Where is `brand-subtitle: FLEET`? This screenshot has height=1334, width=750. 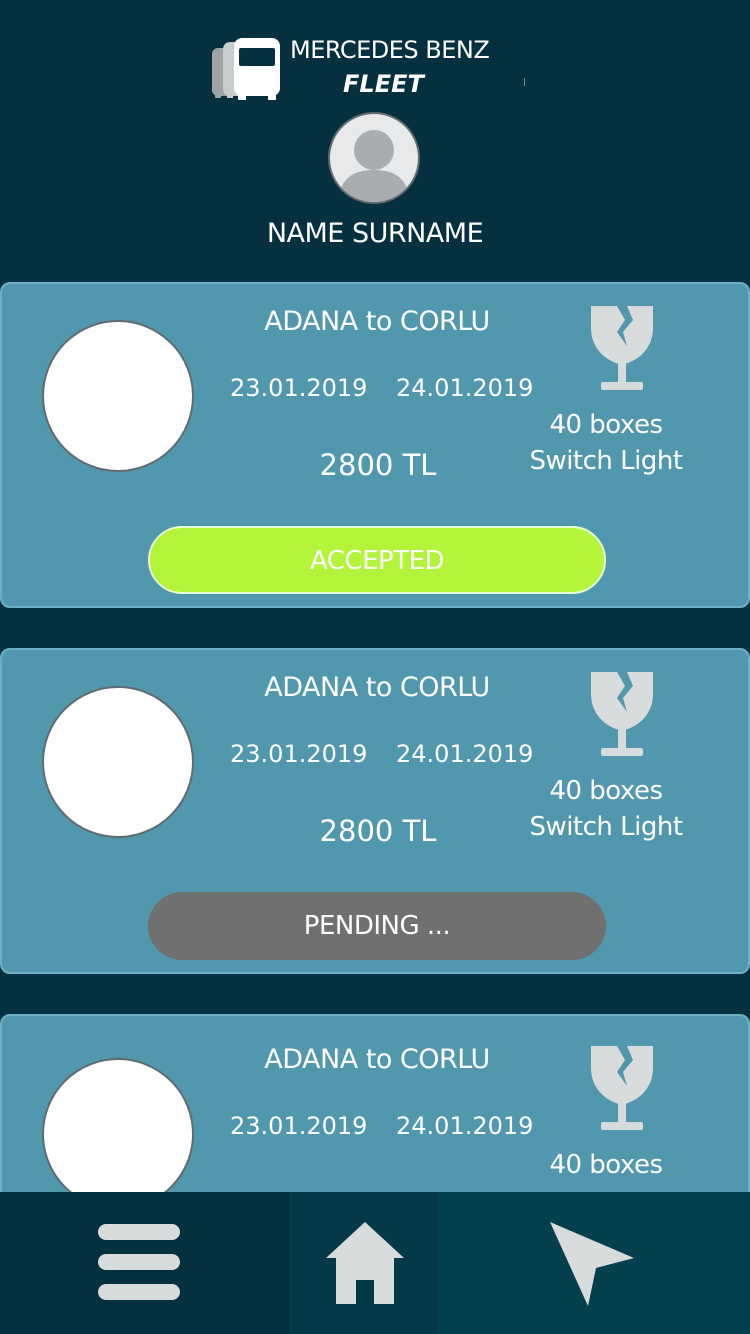
brand-subtitle: FLEET is located at coordinates (383, 84).